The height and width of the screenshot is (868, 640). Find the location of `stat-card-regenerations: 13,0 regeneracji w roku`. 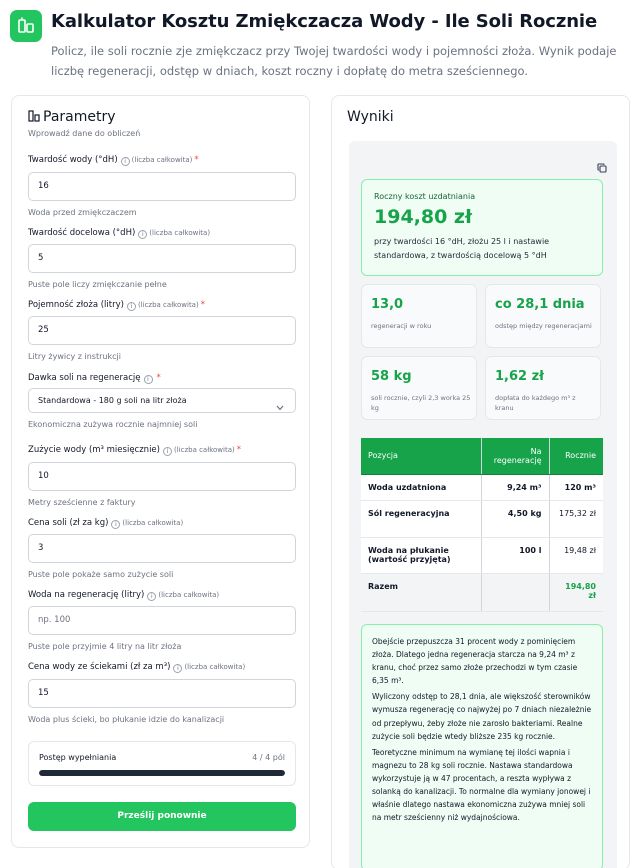

stat-card-regenerations: 13,0 regeneracji w roku is located at coordinates (419, 316).